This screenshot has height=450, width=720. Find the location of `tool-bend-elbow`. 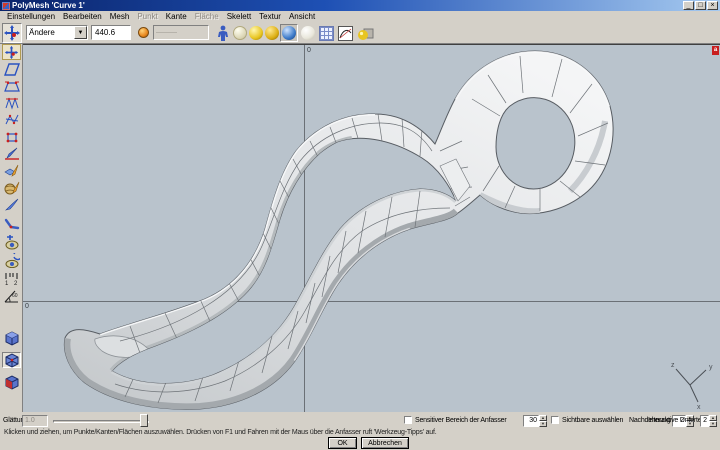

tool-bend-elbow is located at coordinates (11, 224).